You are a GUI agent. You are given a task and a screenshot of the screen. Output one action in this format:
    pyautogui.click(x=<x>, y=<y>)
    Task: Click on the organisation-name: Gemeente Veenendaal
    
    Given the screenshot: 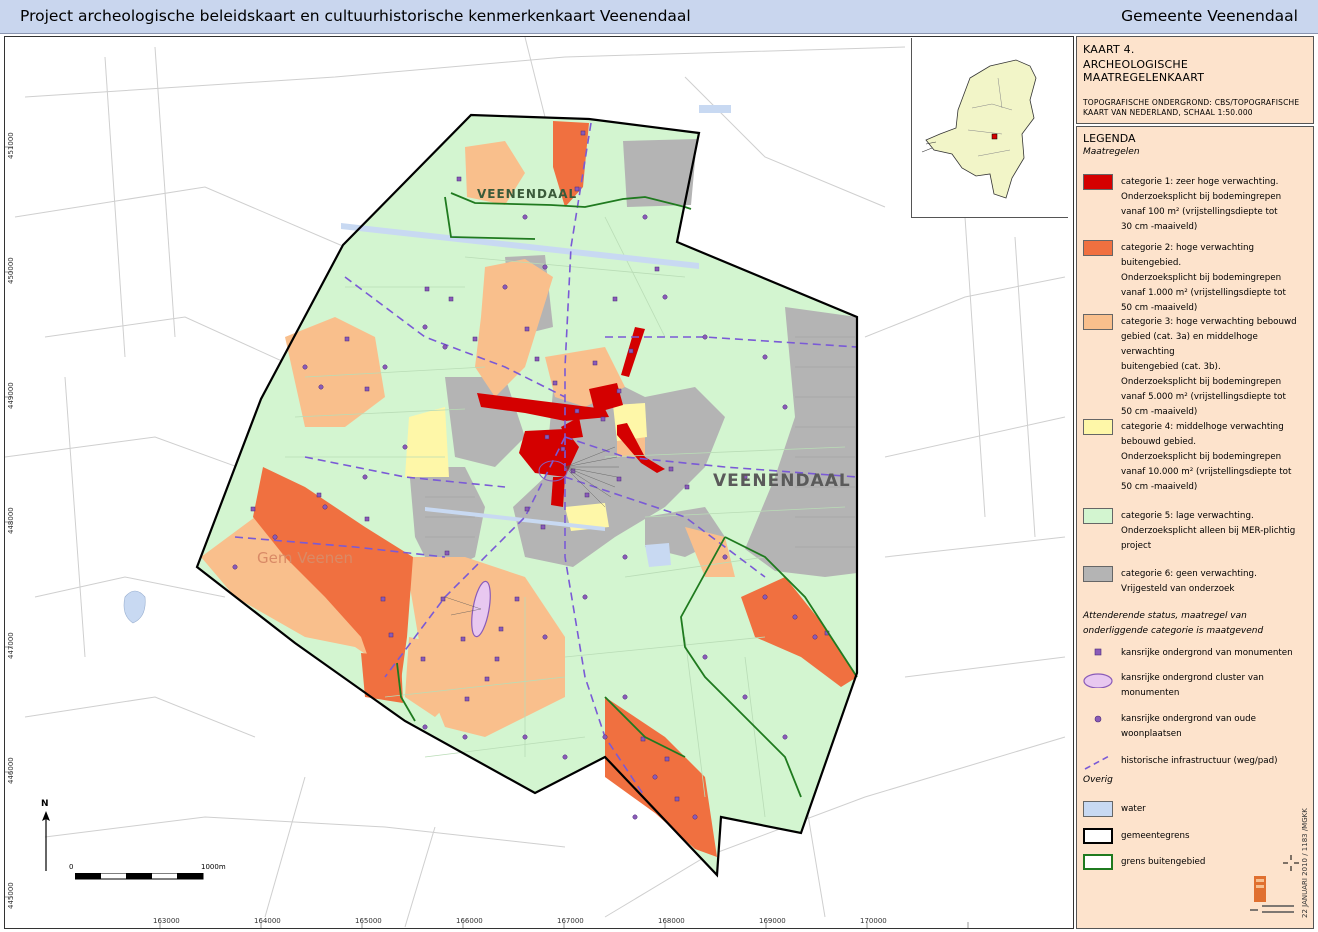 What is the action you would take?
    pyautogui.click(x=1209, y=16)
    